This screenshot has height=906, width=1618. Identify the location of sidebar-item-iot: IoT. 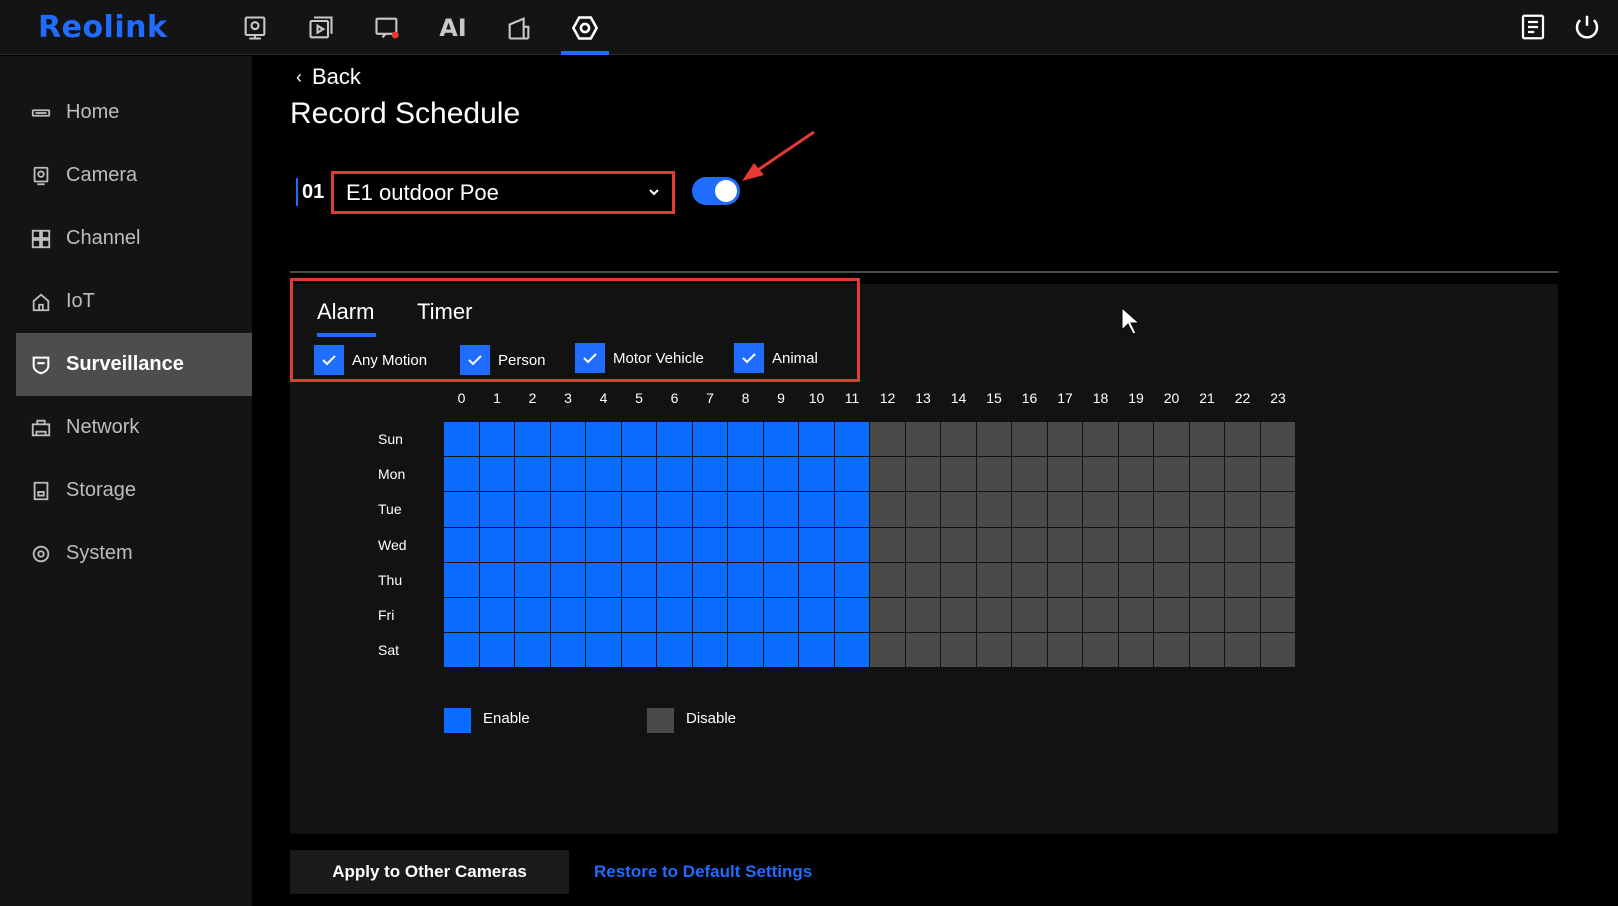
(134, 301).